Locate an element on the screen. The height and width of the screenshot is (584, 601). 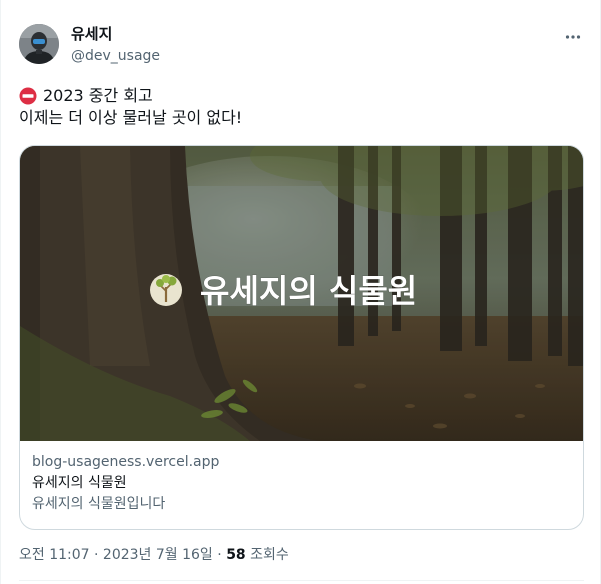
avatar is located at coordinates (39, 44).